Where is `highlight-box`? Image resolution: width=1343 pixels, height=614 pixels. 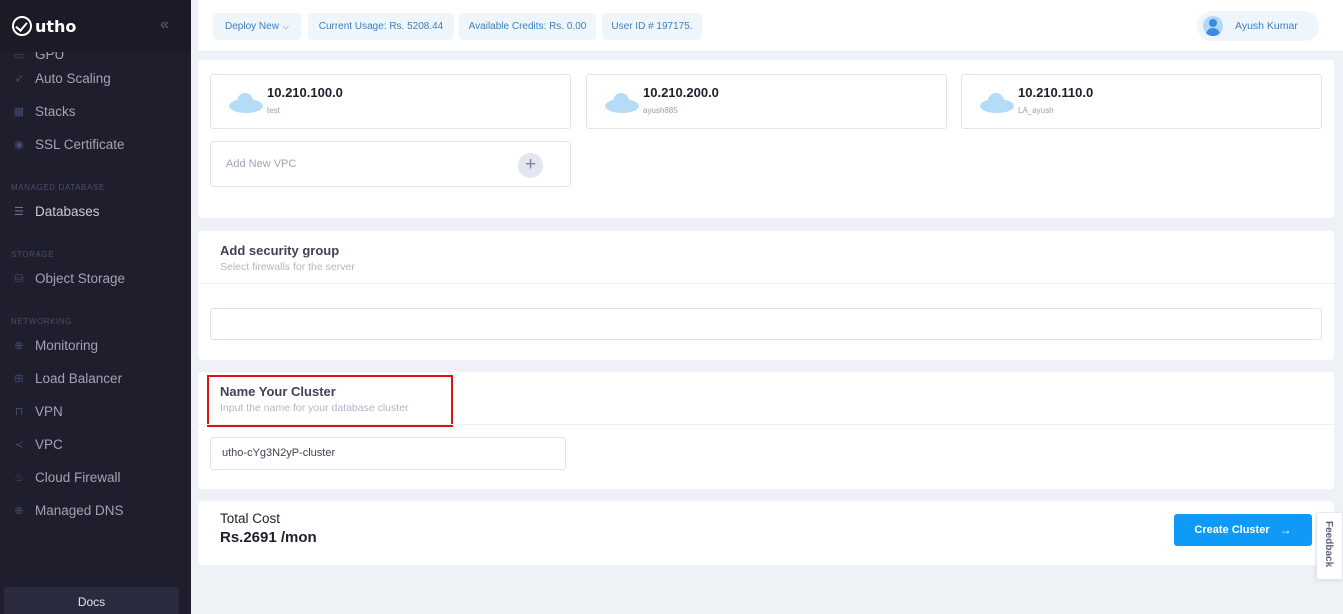 highlight-box is located at coordinates (330, 401).